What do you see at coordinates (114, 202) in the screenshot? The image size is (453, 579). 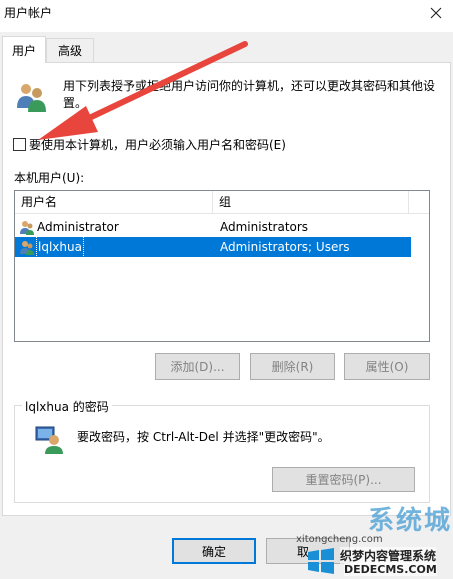 I see `column-header-username: 用户名` at bounding box center [114, 202].